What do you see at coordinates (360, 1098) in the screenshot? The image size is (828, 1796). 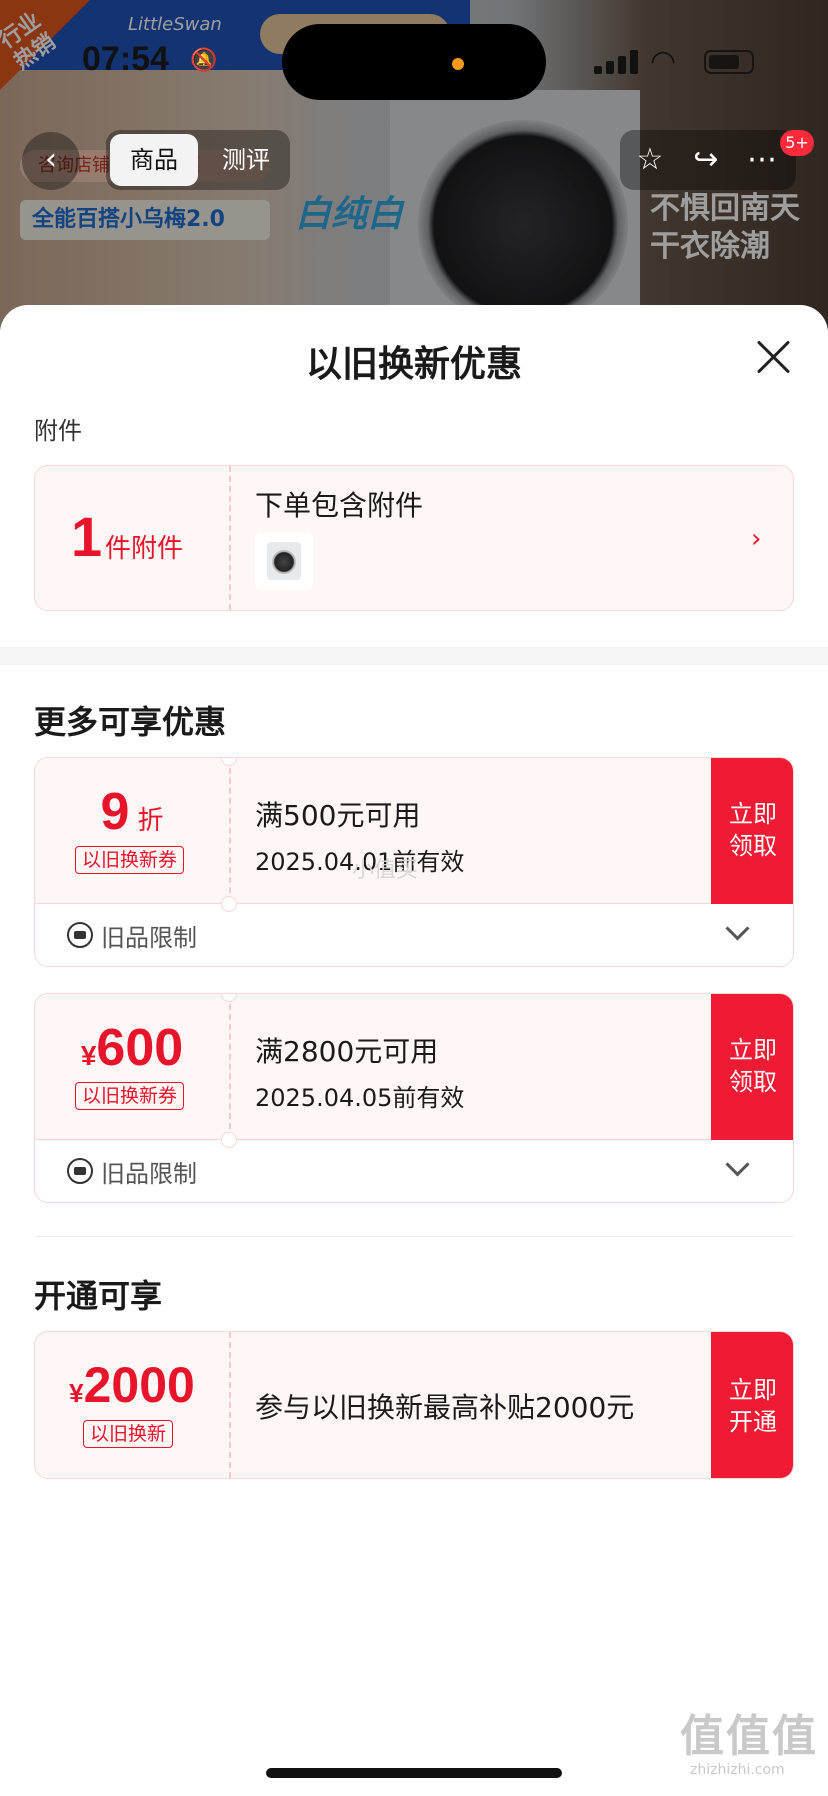 I see `coupon-validity: 2025.04.05前有效` at bounding box center [360, 1098].